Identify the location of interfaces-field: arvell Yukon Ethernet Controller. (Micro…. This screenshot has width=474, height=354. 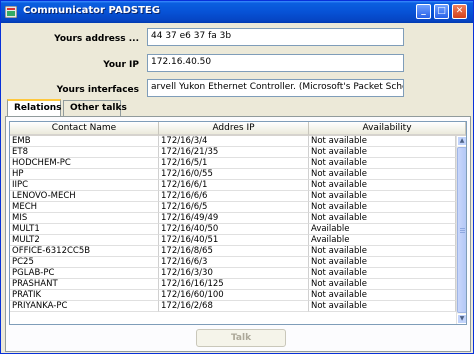
(275, 88).